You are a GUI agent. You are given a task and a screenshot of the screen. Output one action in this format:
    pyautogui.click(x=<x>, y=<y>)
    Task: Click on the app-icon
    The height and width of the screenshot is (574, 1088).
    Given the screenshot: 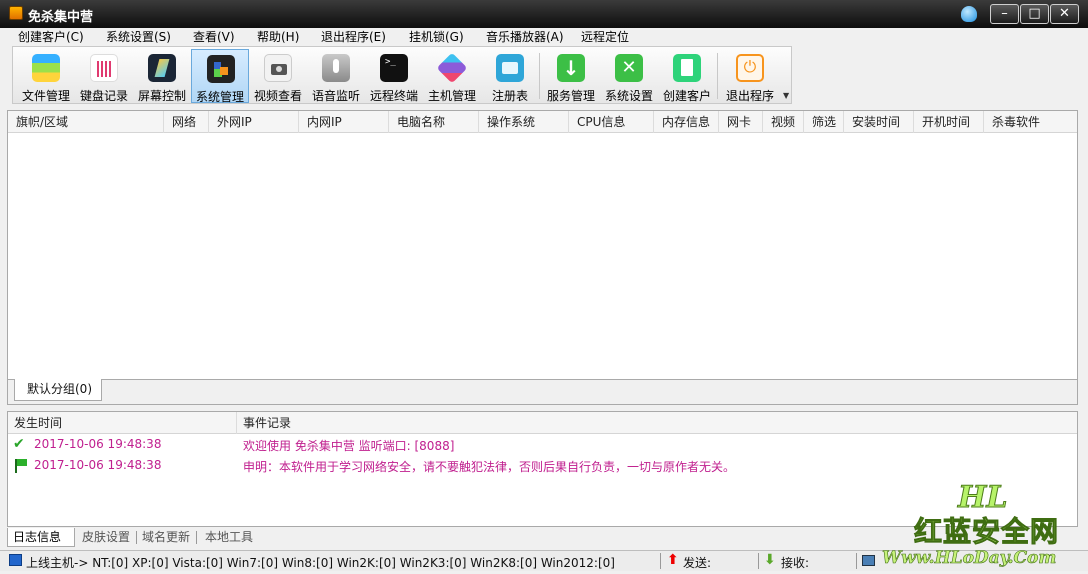 What is the action you would take?
    pyautogui.click(x=16, y=13)
    